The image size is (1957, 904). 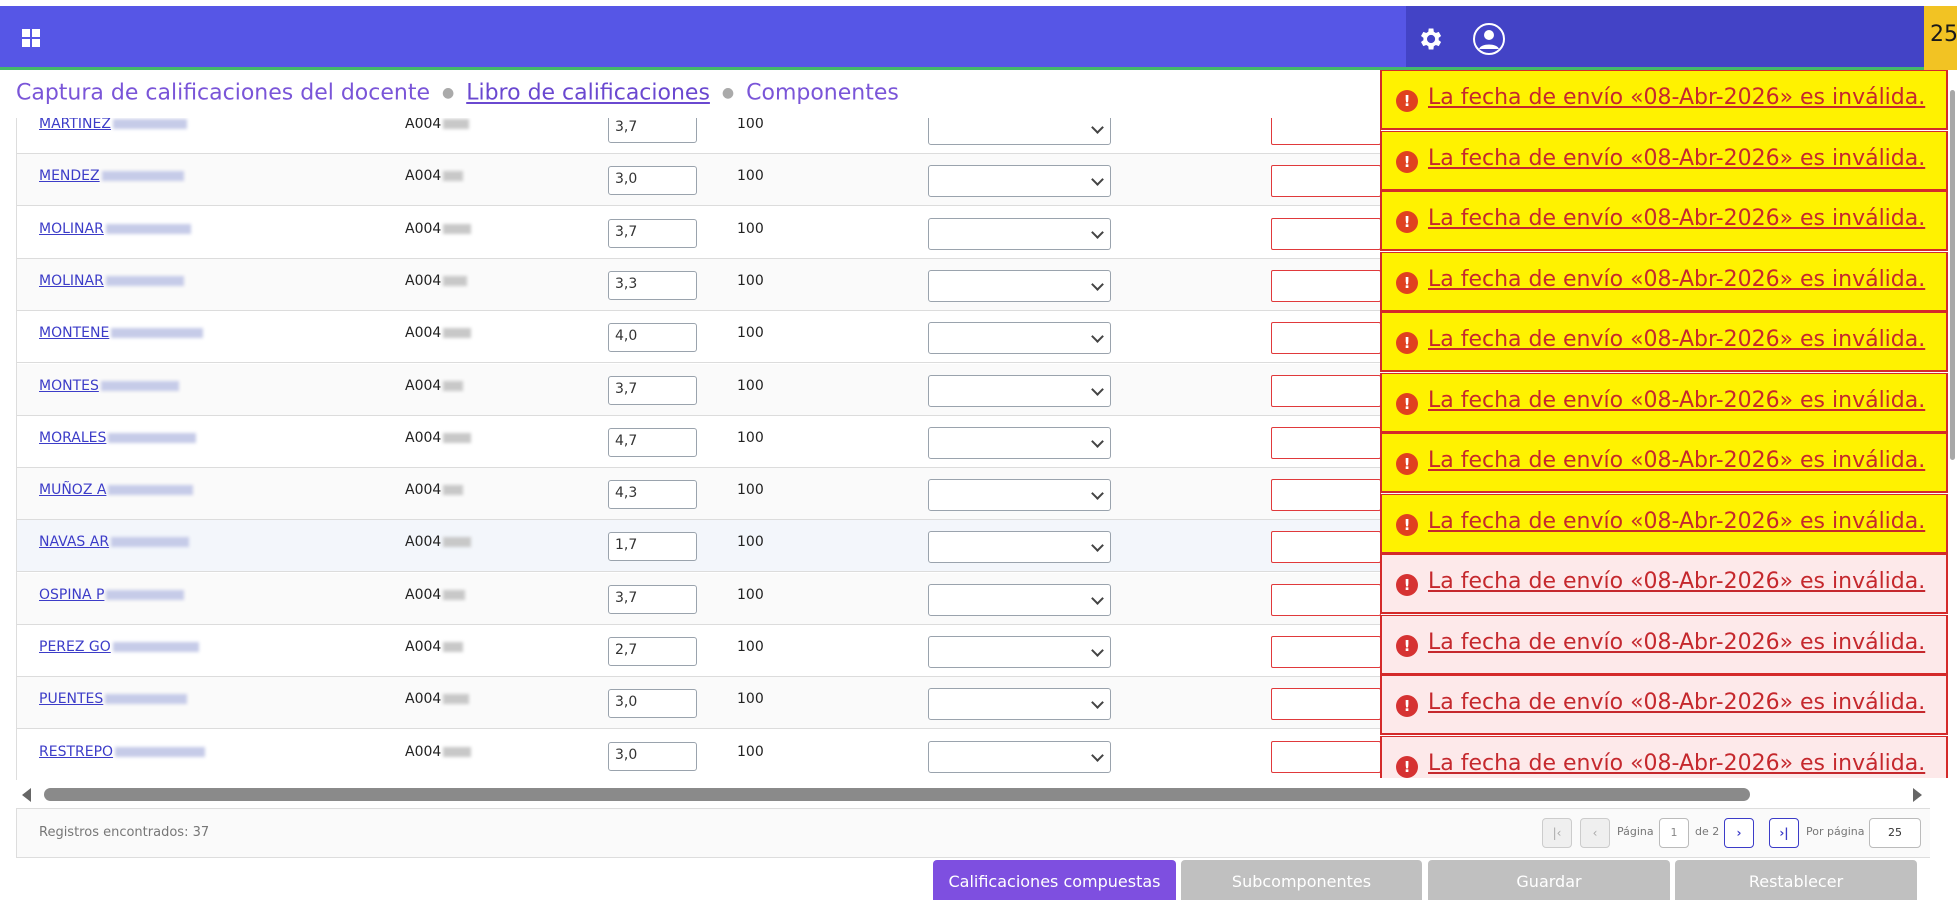 I want to click on save-button: Guardar, so click(x=1549, y=880).